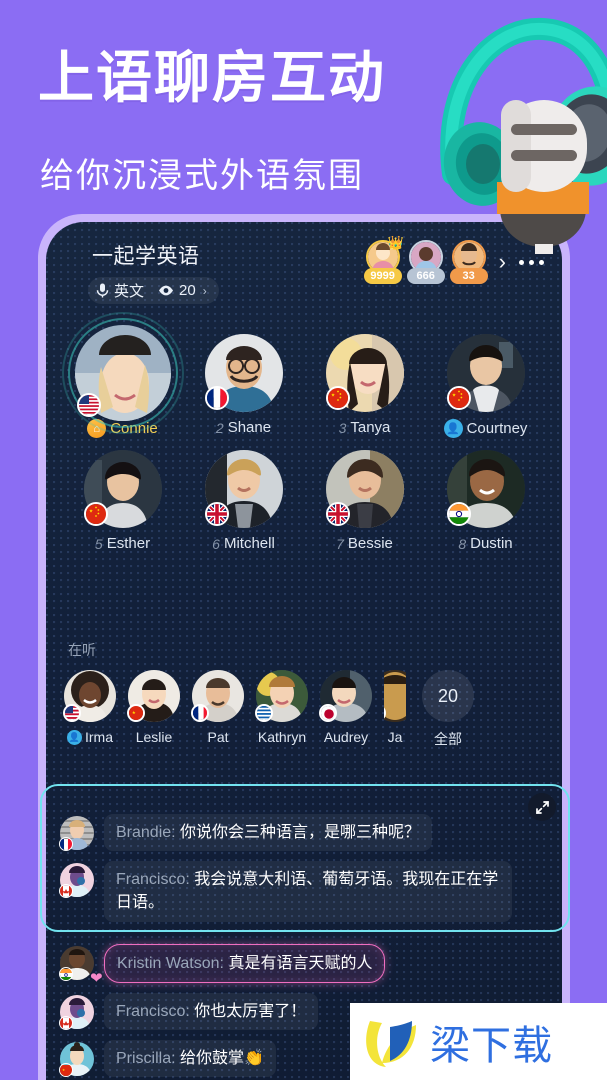 Image resolution: width=607 pixels, height=1080 pixels. What do you see at coordinates (340, 543) in the screenshot?
I see `speaker-rank: 7` at bounding box center [340, 543].